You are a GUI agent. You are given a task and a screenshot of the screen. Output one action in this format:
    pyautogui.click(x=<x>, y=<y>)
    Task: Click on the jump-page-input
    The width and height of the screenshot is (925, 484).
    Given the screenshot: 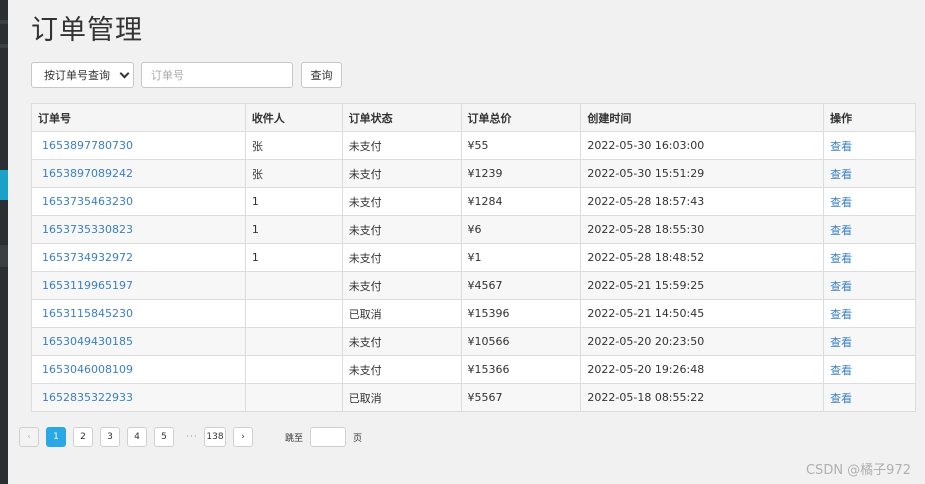 What is the action you would take?
    pyautogui.click(x=328, y=437)
    